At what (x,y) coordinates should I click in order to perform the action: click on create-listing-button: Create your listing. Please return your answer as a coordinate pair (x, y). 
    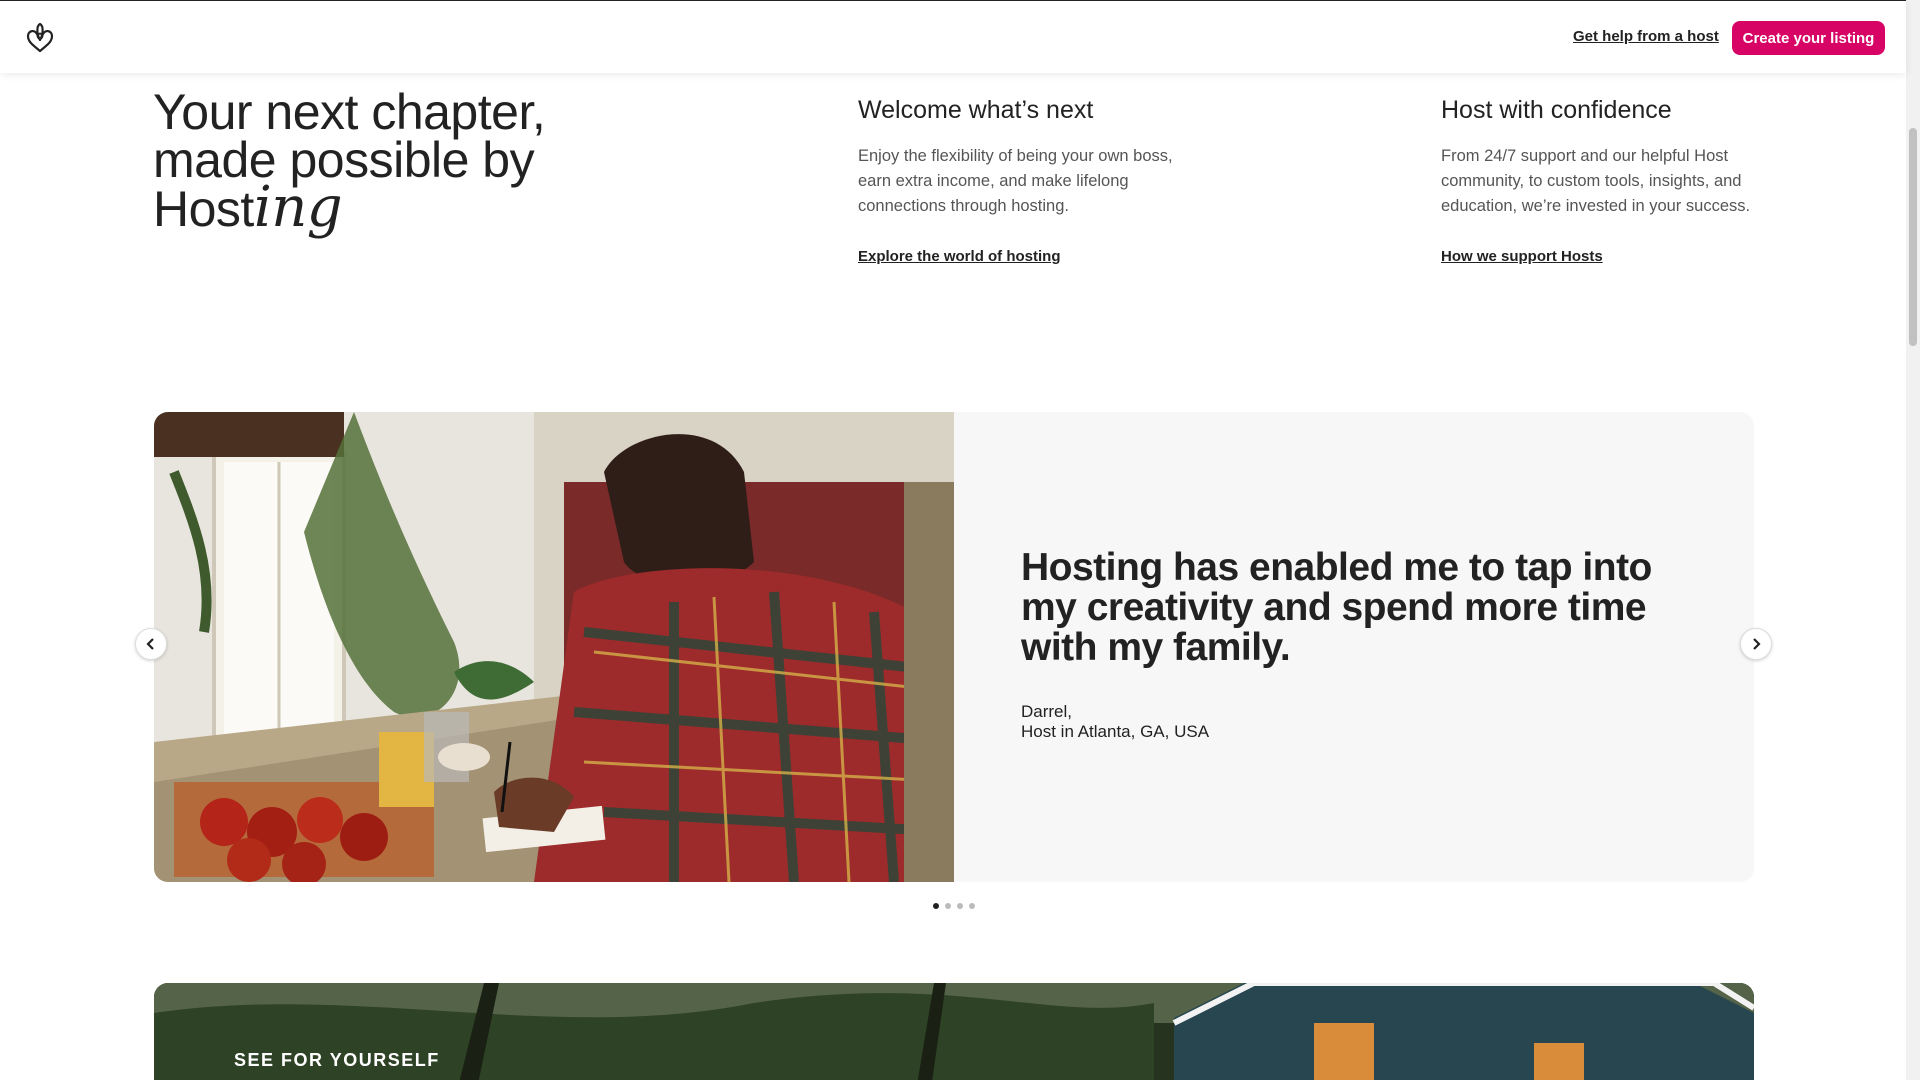
    Looking at the image, I should click on (1808, 38).